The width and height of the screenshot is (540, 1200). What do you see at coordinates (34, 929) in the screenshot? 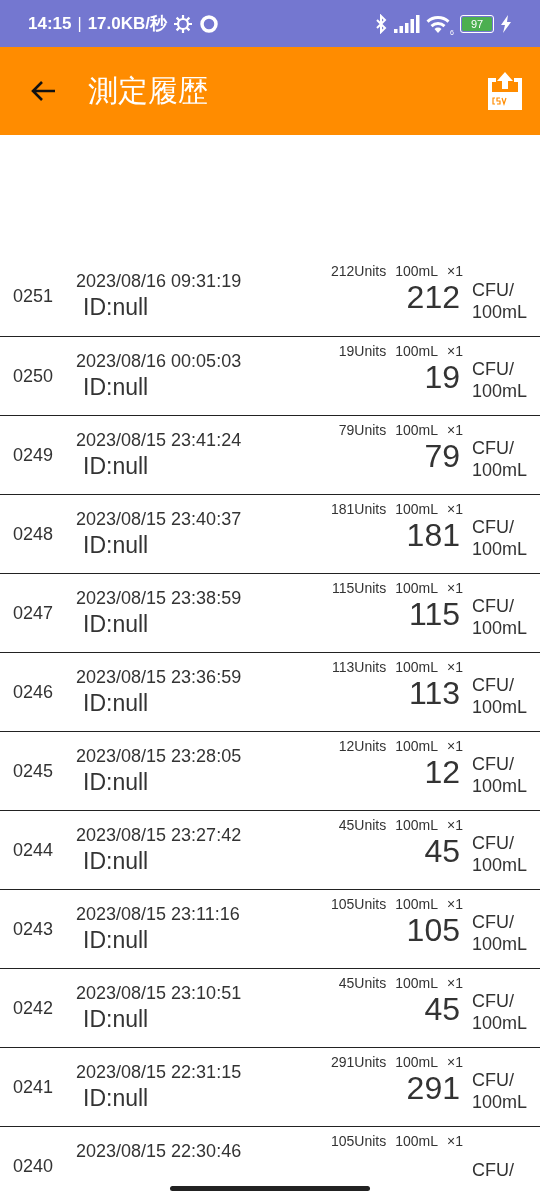
I see `record-number: 0243` at bounding box center [34, 929].